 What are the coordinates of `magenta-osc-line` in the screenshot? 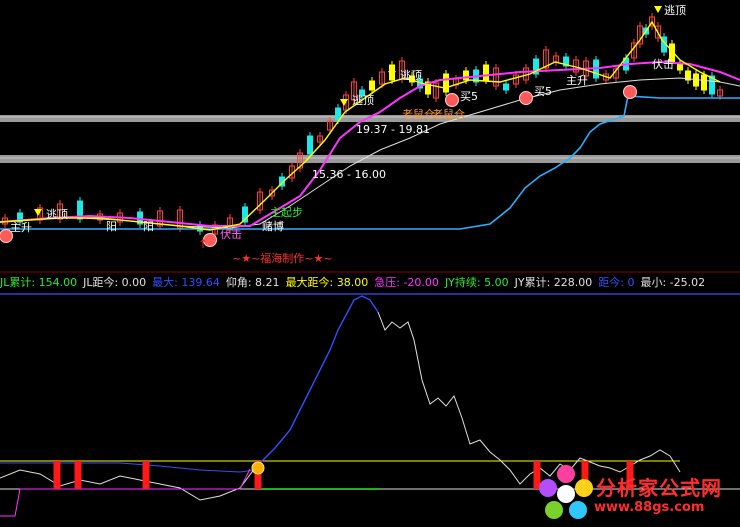 It's located at (125, 492).